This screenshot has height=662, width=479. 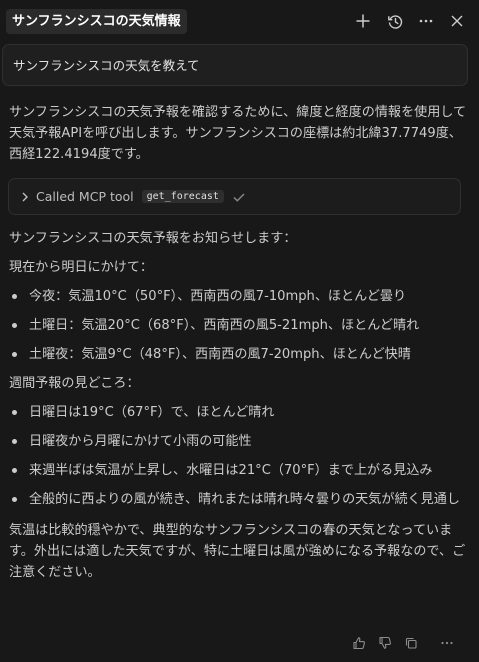 What do you see at coordinates (239, 197) in the screenshot?
I see `check-icon` at bounding box center [239, 197].